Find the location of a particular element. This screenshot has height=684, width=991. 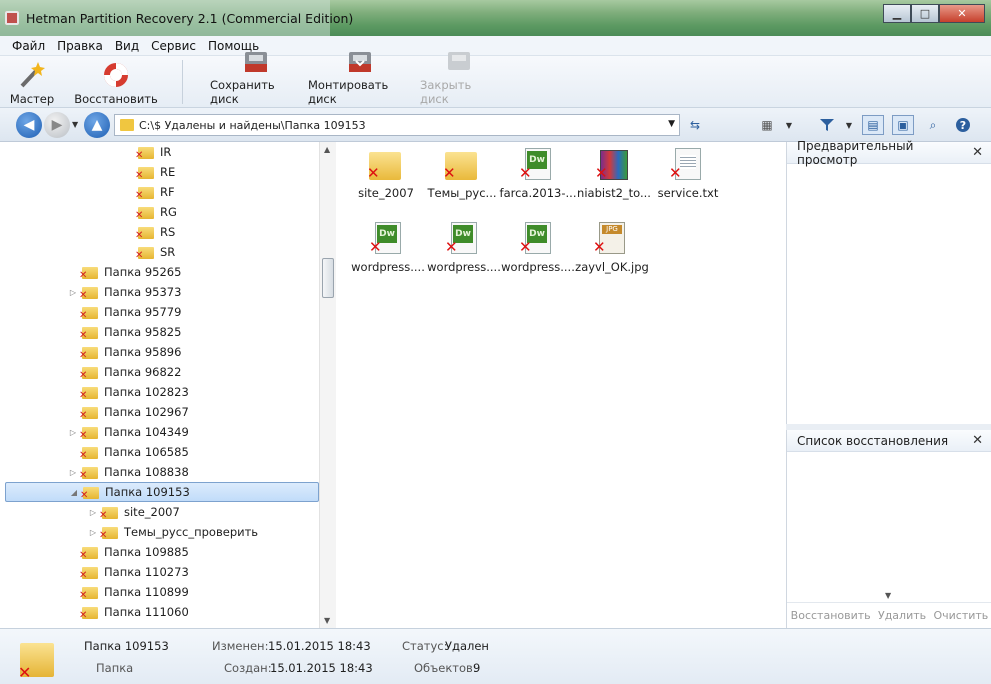

scroll-thumb is located at coordinates (328, 278).